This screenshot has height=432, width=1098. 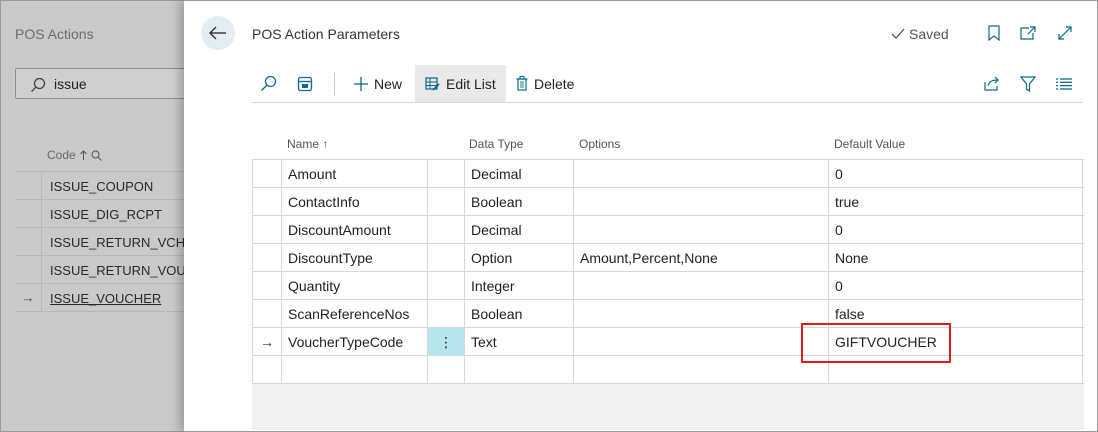 I want to click on data-type-column-header: Data Type, so click(x=496, y=144).